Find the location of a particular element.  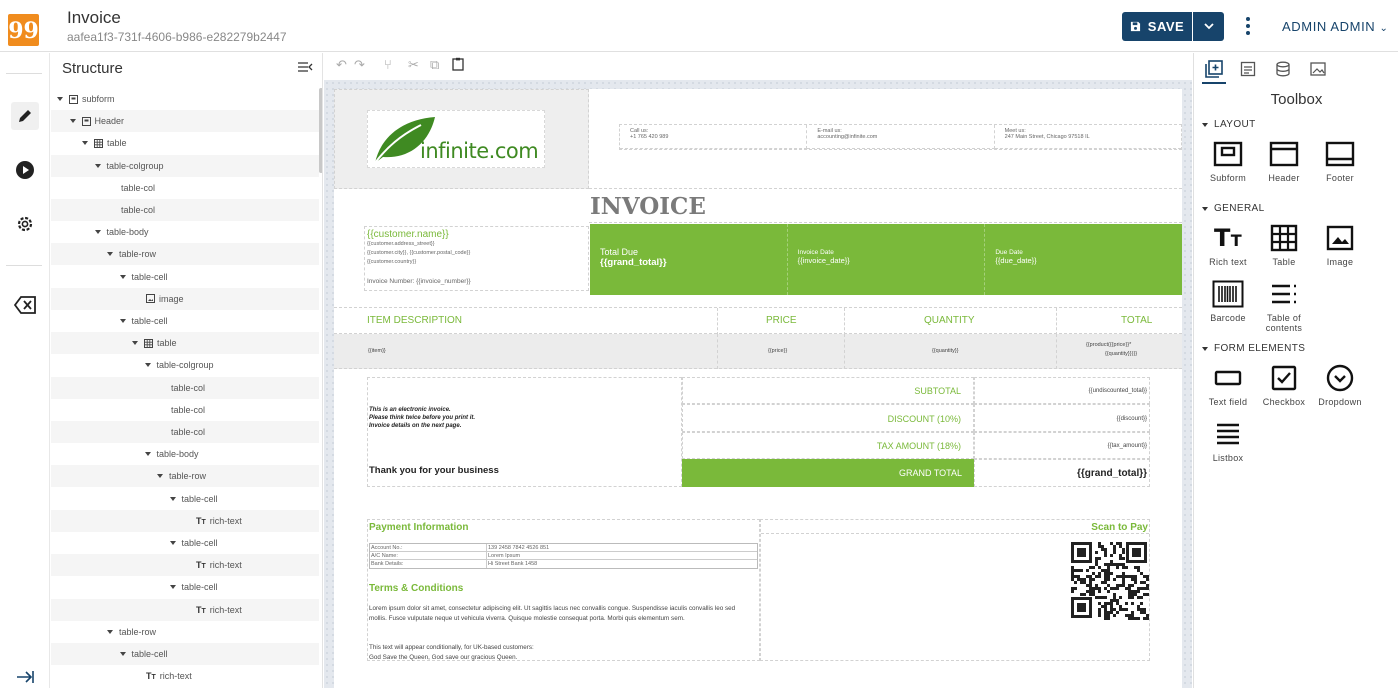

undo-icon: ↶ is located at coordinates (341, 65).